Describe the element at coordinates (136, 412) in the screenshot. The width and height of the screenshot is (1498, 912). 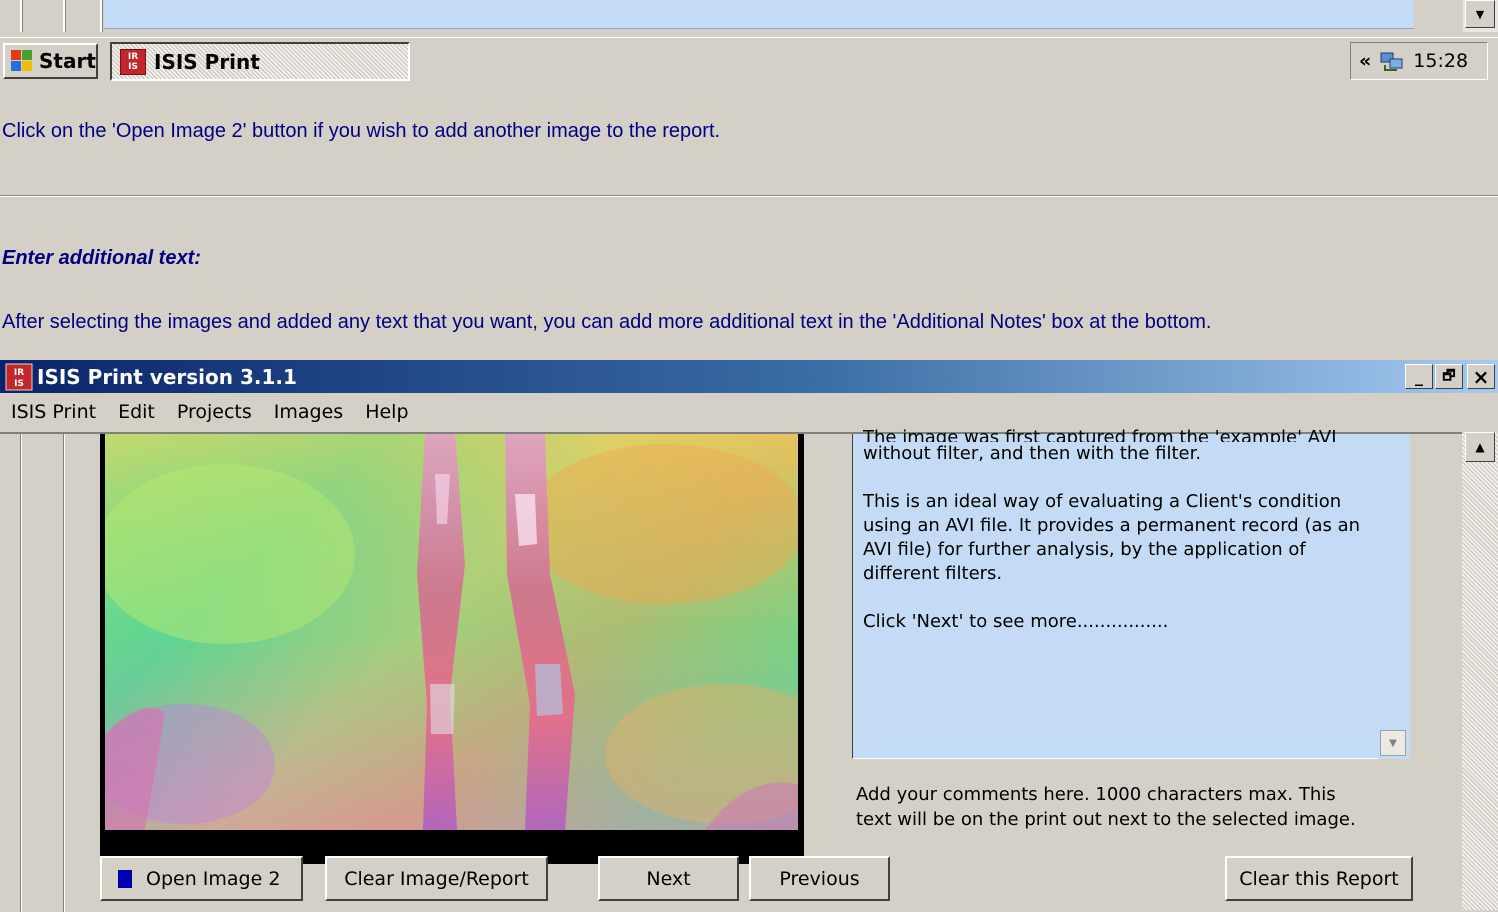
I see `menu-edit: Edit` at that location.